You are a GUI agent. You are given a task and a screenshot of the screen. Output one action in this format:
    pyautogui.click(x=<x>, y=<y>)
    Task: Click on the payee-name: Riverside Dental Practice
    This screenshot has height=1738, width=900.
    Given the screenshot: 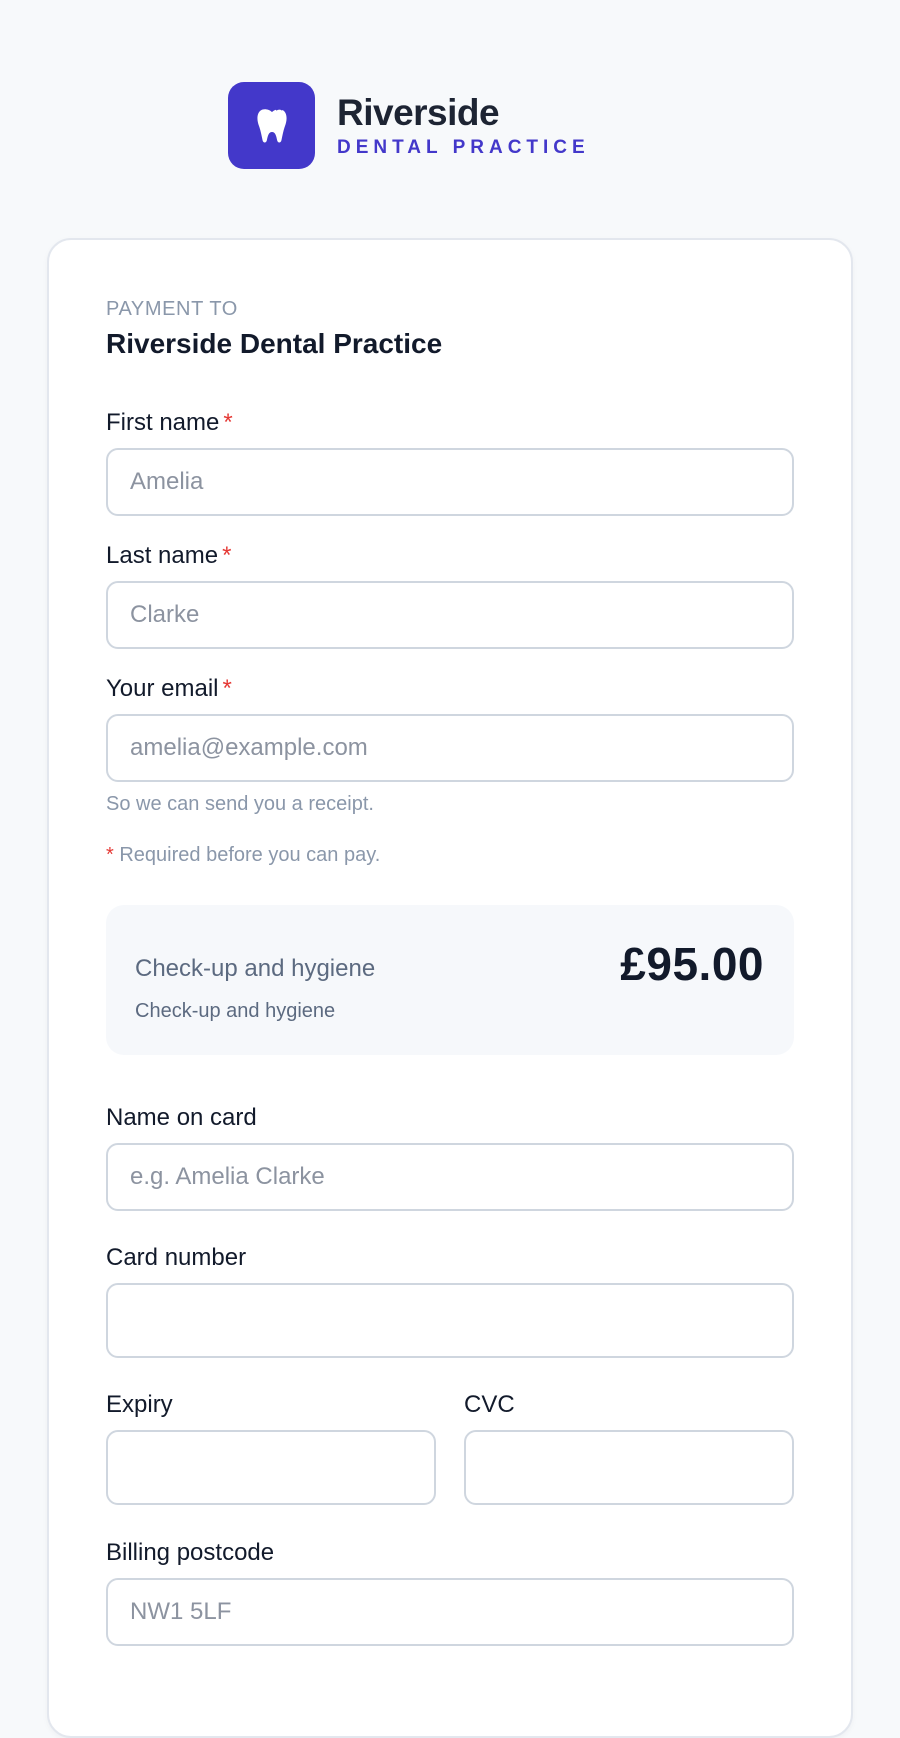 What is the action you would take?
    pyautogui.click(x=274, y=343)
    